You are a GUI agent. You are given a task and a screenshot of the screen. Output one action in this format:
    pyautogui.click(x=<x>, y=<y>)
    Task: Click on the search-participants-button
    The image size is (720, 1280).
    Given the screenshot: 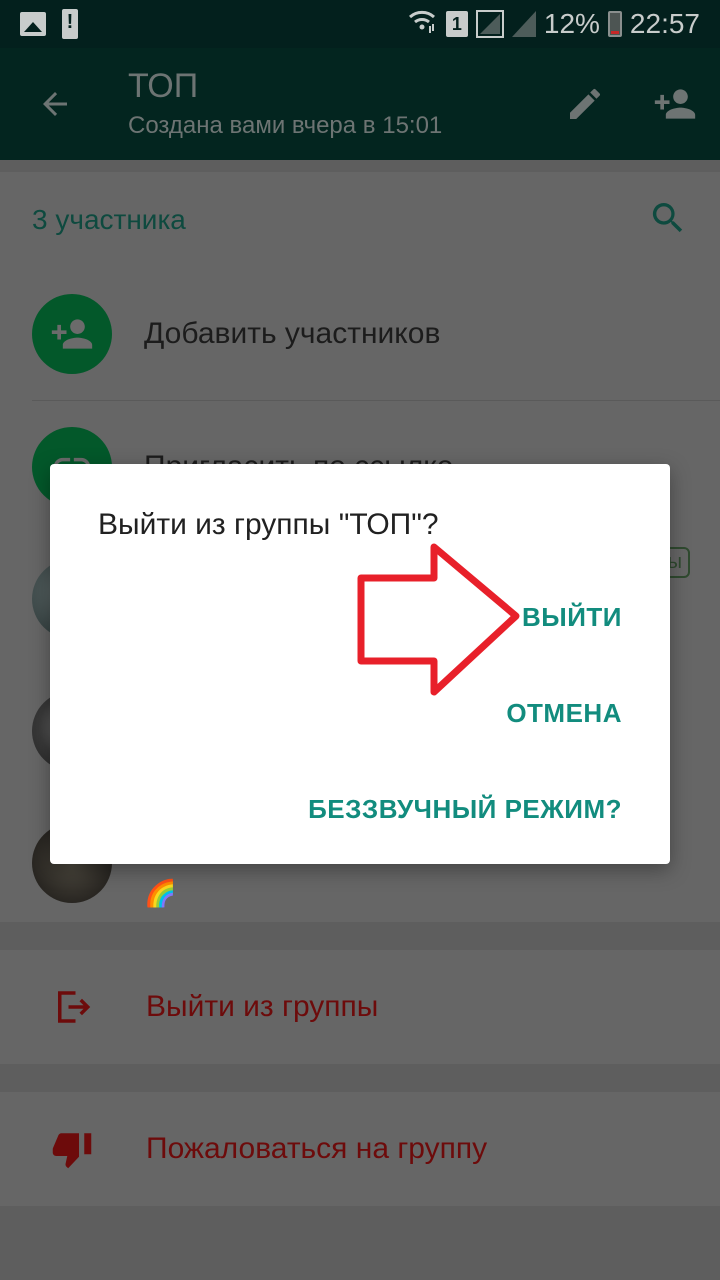 What is the action you would take?
    pyautogui.click(x=668, y=220)
    